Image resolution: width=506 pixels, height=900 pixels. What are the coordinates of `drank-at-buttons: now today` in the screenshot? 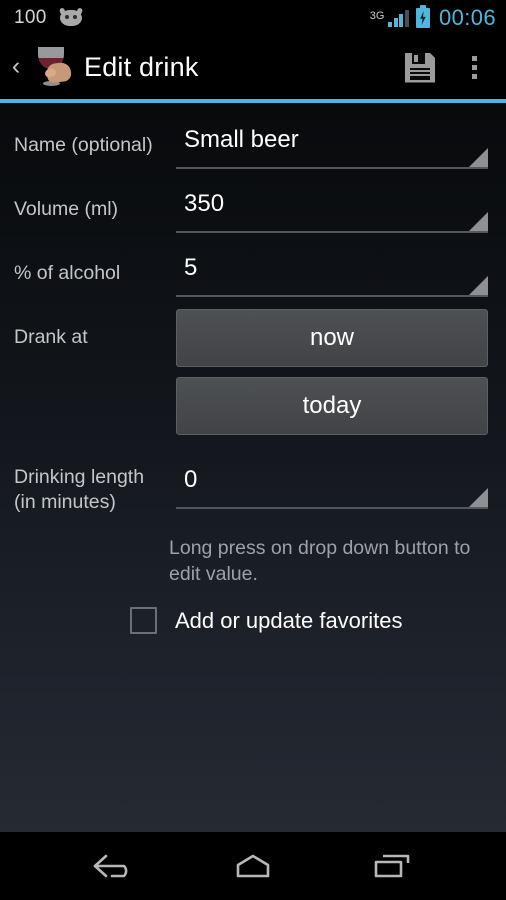 It's located at (332, 377).